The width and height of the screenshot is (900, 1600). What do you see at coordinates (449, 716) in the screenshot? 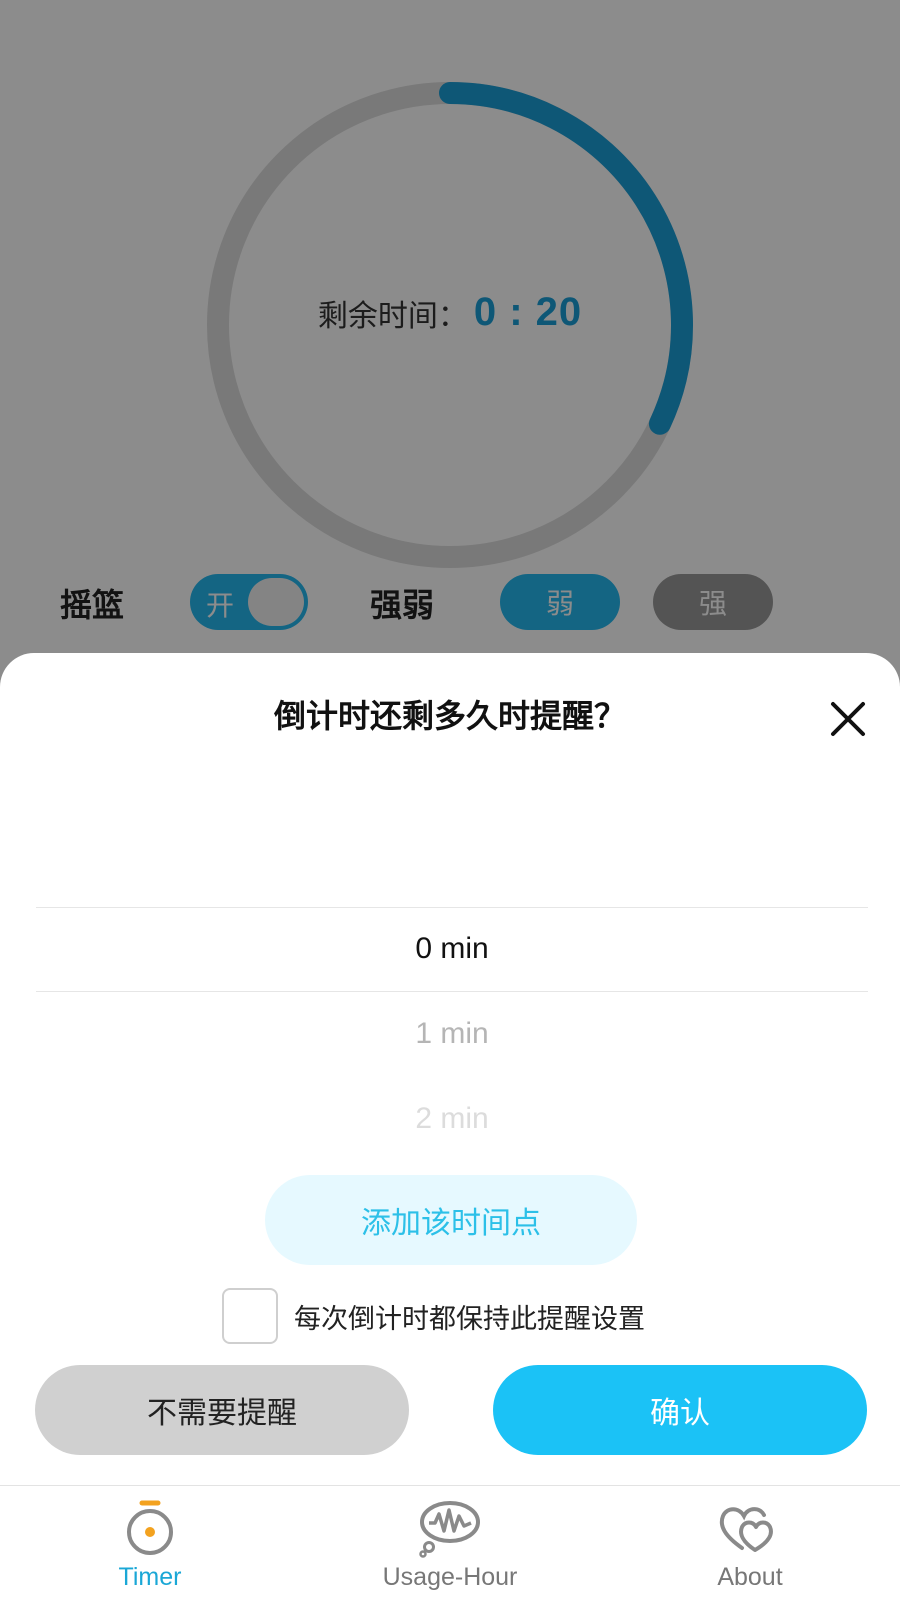
I see `sheet-title: 倒计时还剩多久时提醒？` at bounding box center [449, 716].